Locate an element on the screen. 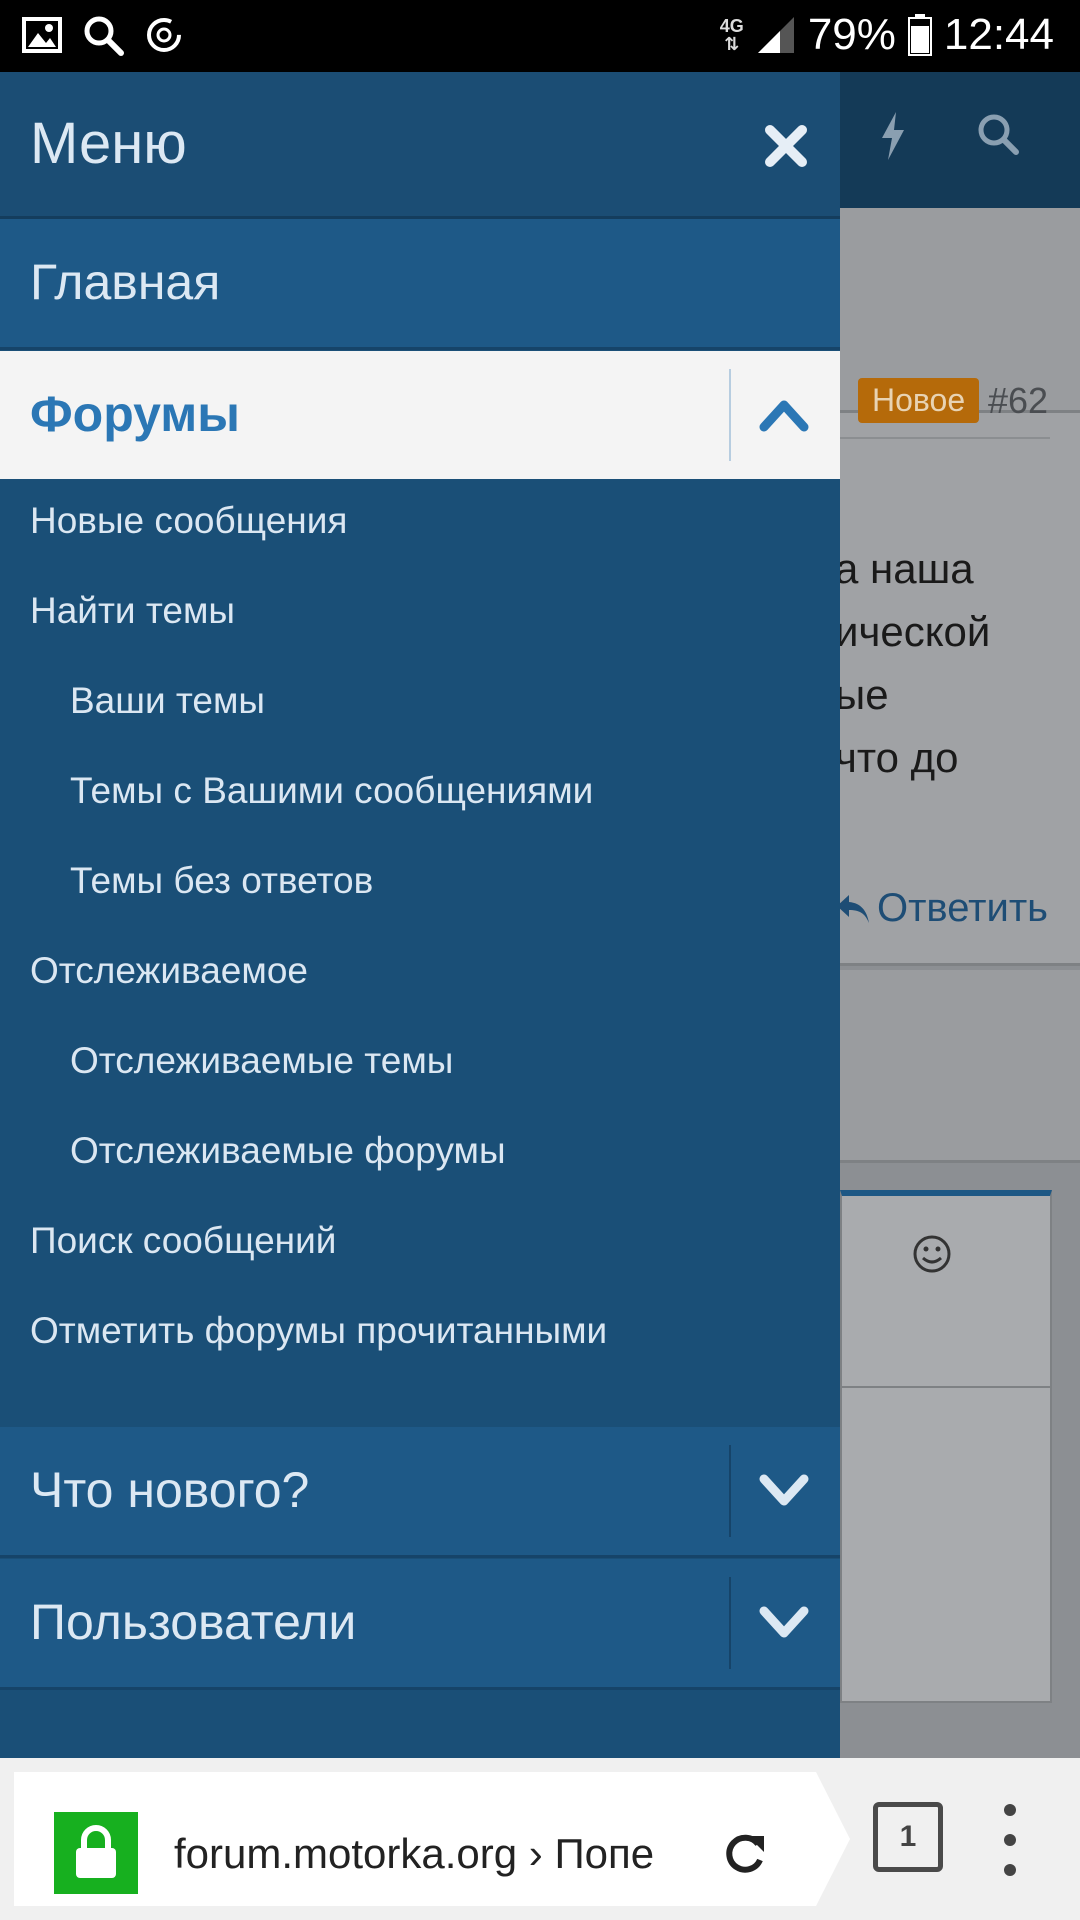 The width and height of the screenshot is (1080, 1920). chevron-up-icon is located at coordinates (784, 414).